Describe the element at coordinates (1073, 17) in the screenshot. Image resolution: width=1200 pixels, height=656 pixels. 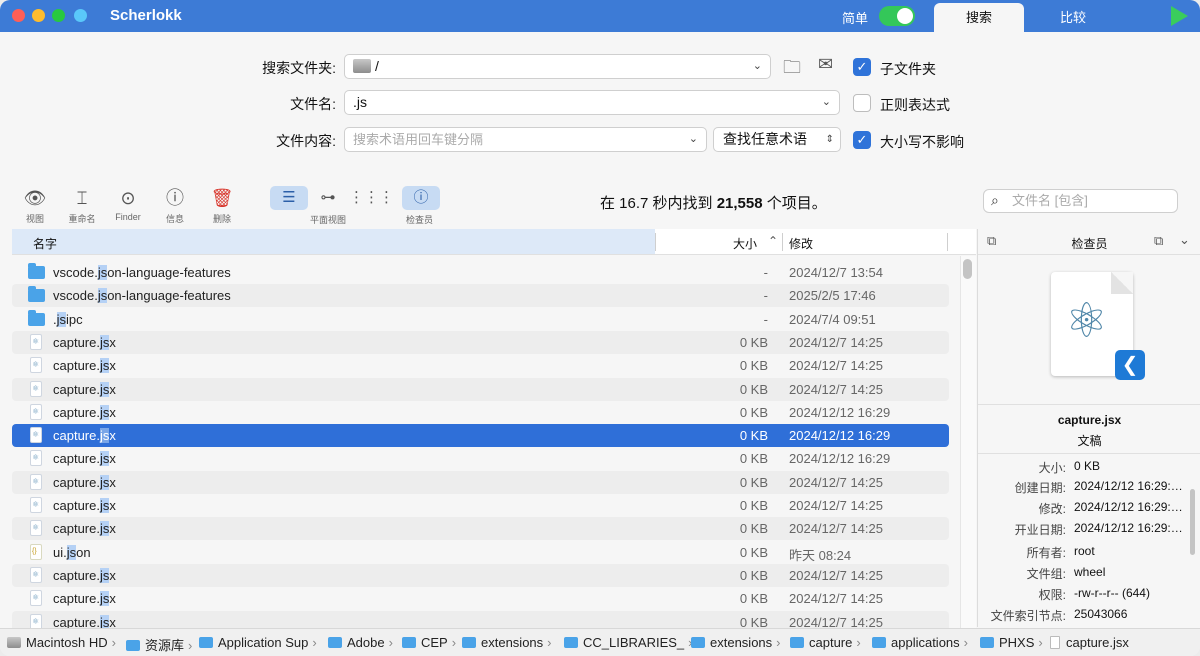
I see `tab-compare: 比较` at that location.